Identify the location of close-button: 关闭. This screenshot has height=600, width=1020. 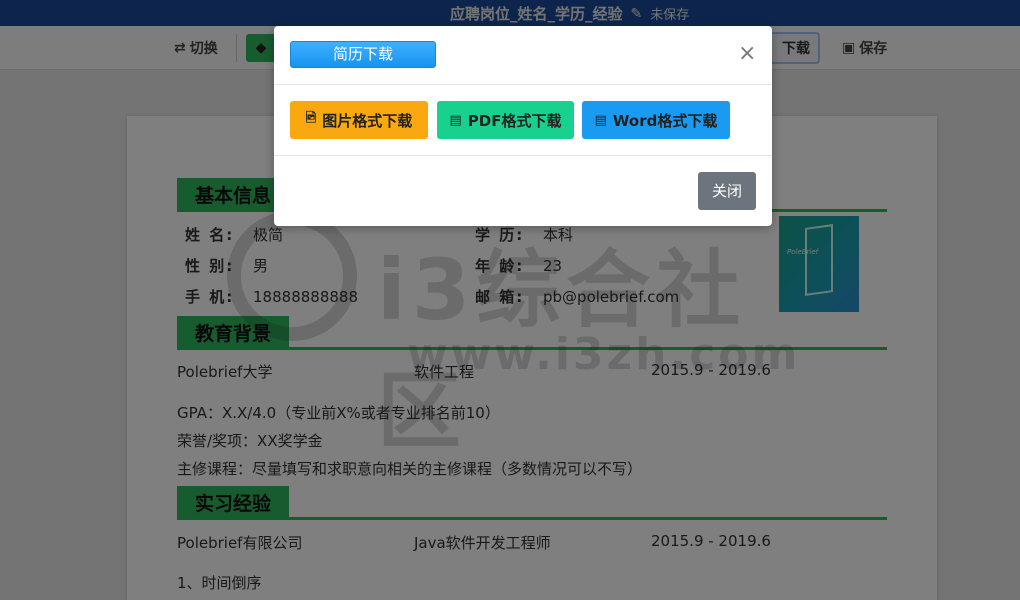
(727, 191).